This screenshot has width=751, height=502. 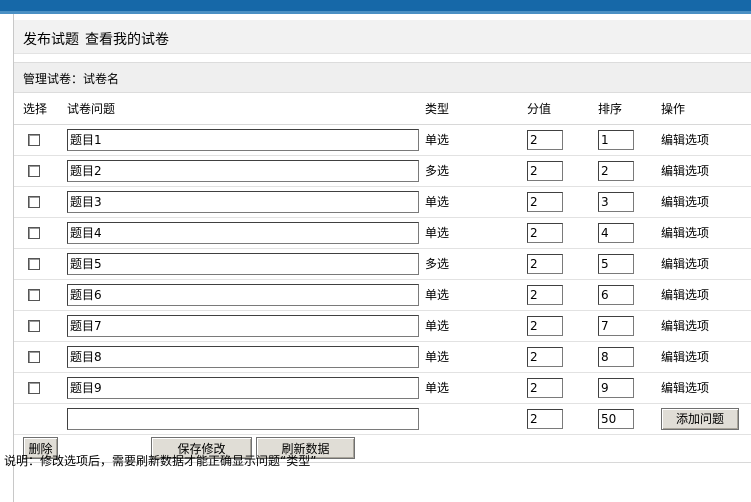 I want to click on new-question-row: 添加问题, so click(x=382, y=419).